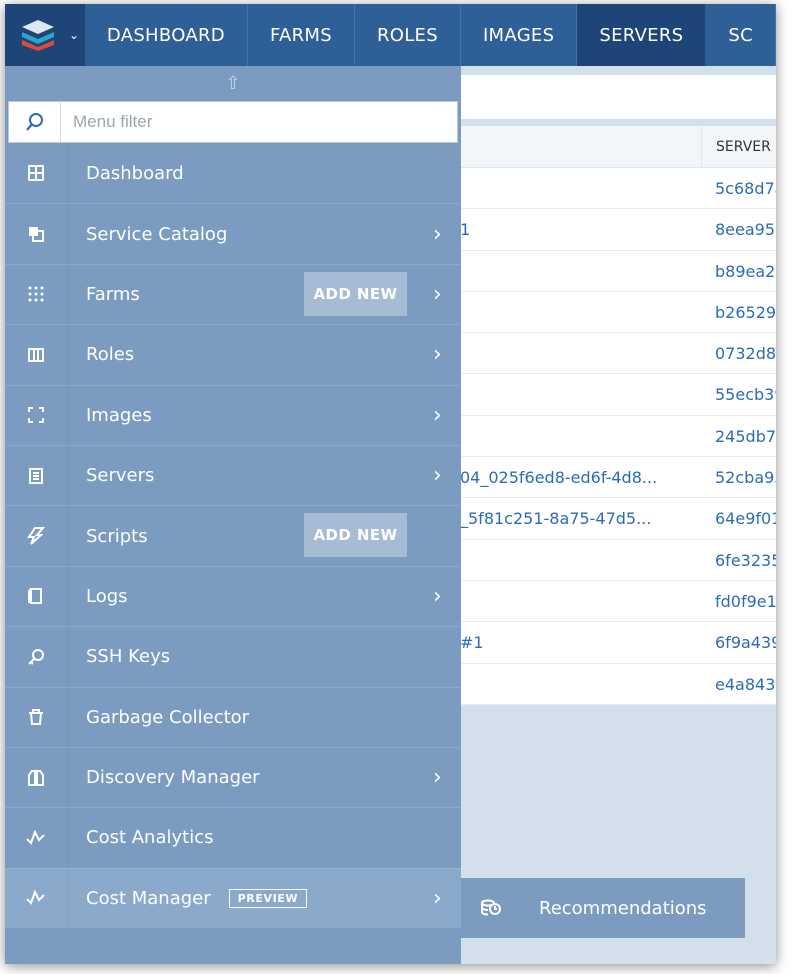 This screenshot has height=974, width=804. Describe the element at coordinates (119, 415) in the screenshot. I see `menu-item-label: Images` at that location.